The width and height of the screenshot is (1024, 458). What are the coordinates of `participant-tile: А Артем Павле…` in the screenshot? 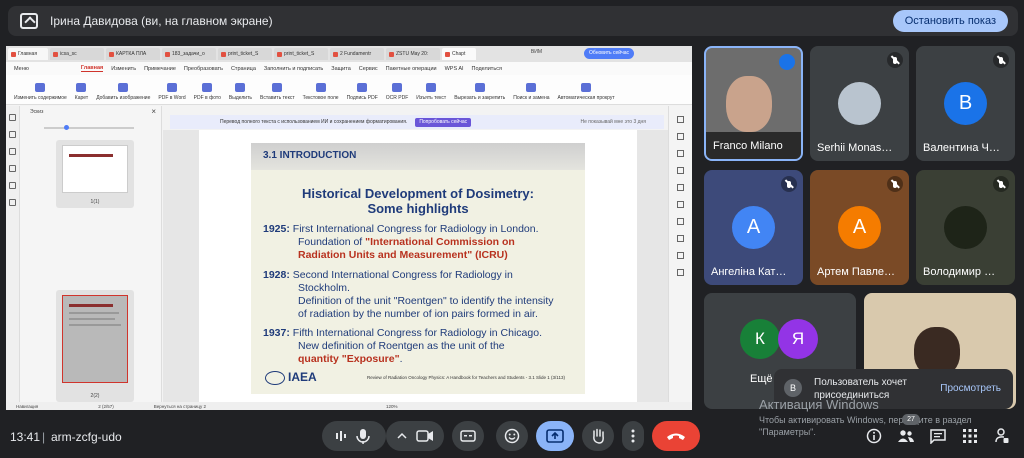 It's located at (859, 227).